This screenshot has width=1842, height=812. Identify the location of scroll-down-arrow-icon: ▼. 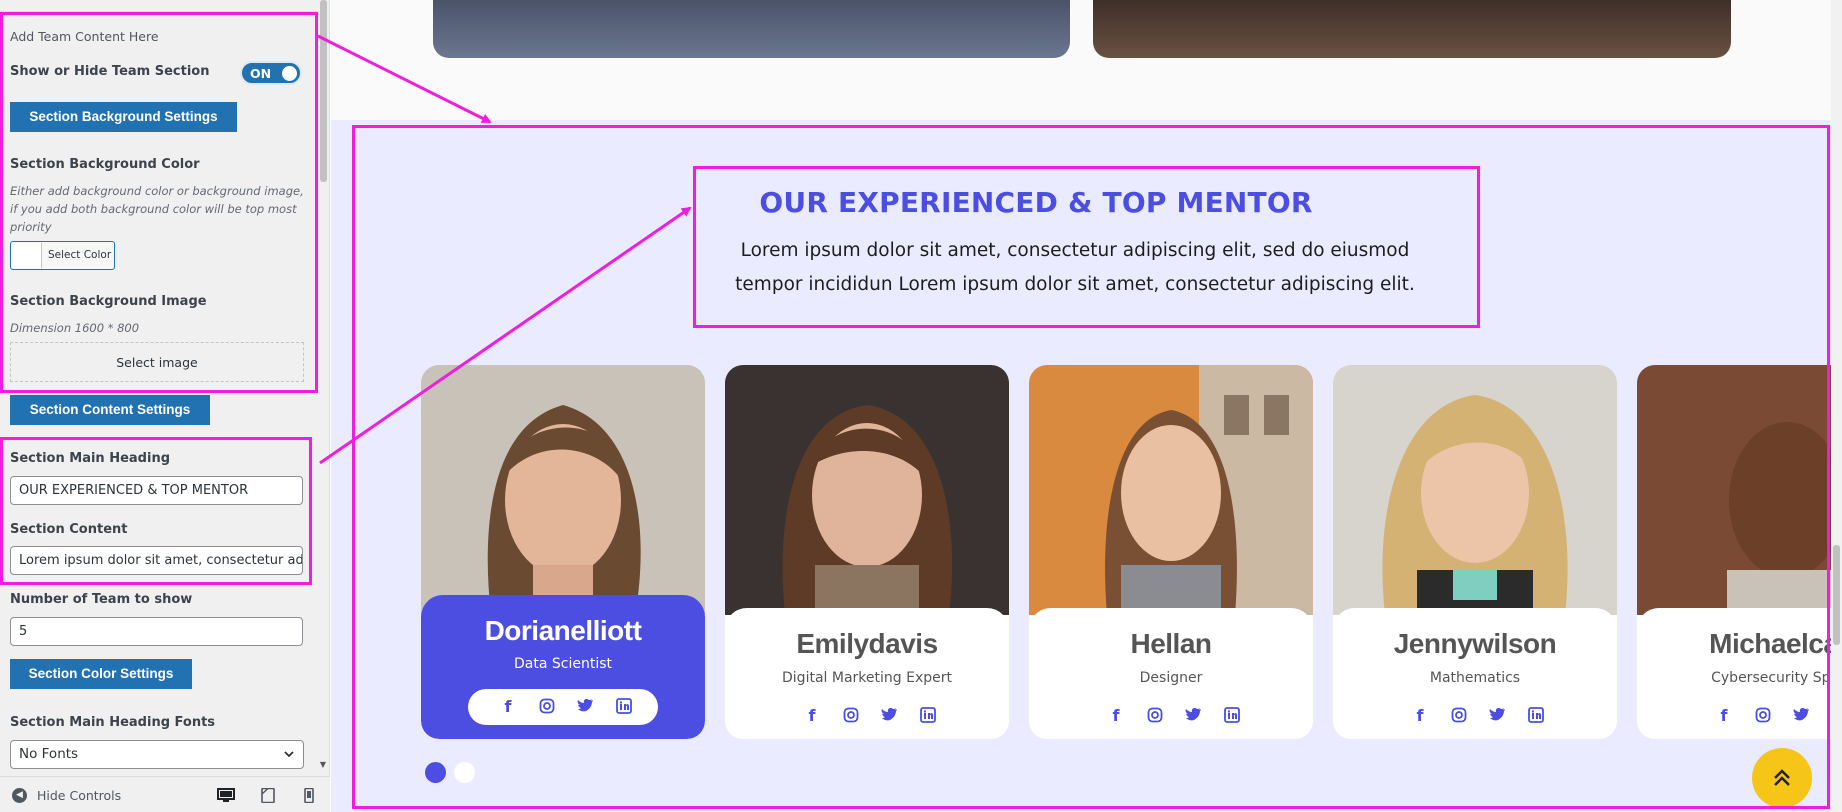
(323, 765).